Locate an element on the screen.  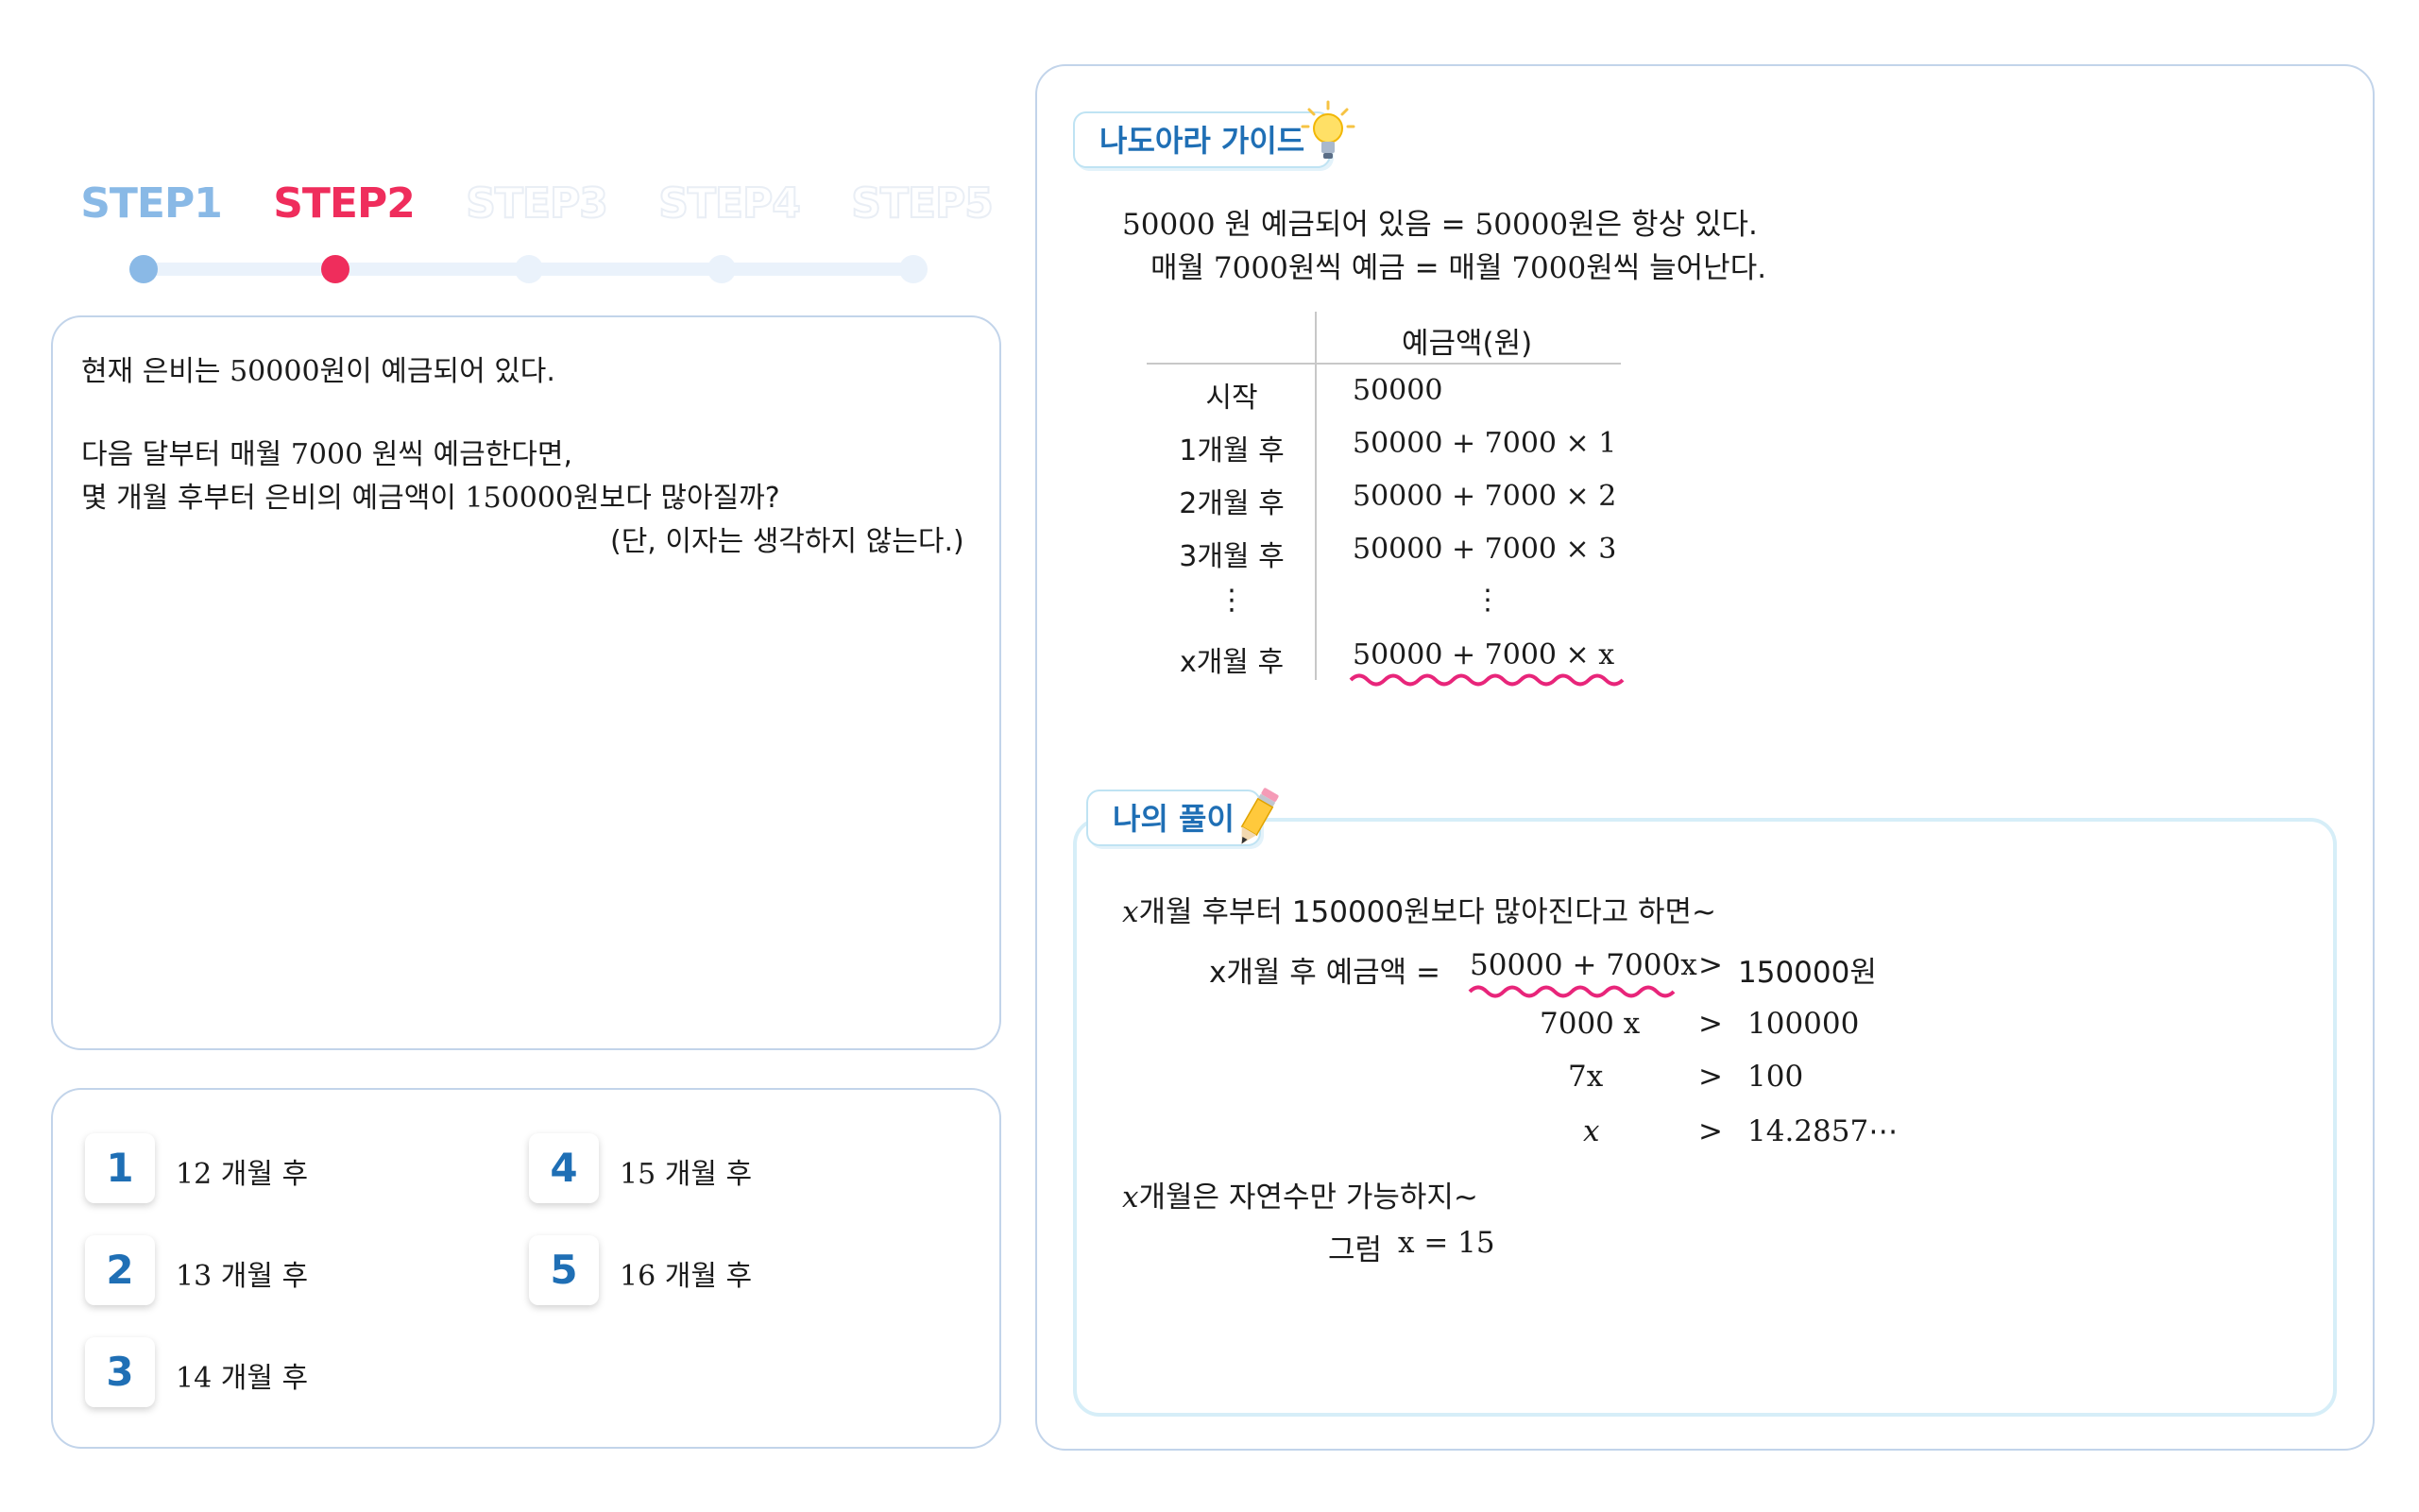
choice-1-button: 1 is located at coordinates (120, 1168).